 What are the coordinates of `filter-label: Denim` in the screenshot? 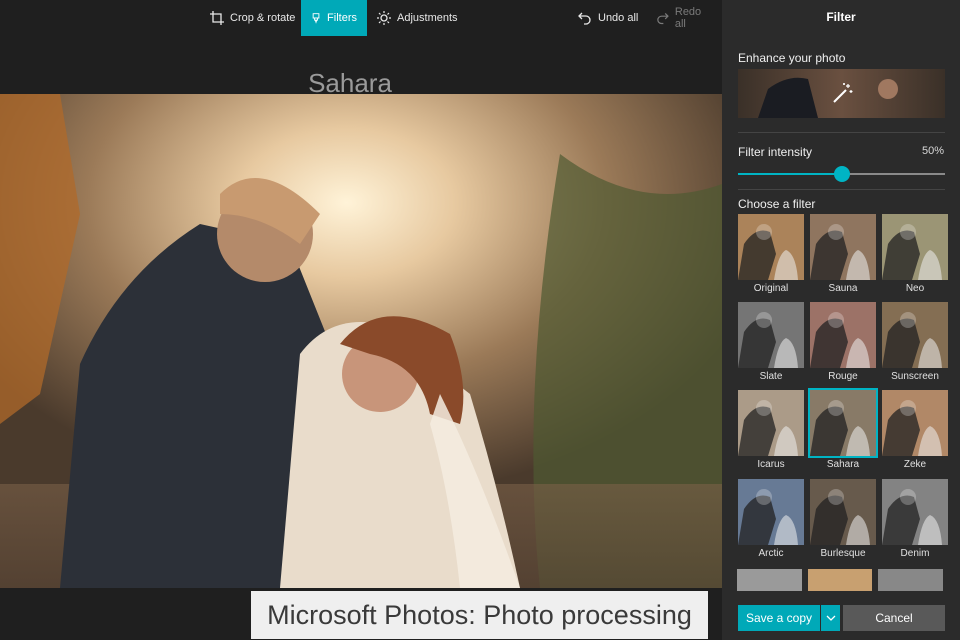 It's located at (915, 553).